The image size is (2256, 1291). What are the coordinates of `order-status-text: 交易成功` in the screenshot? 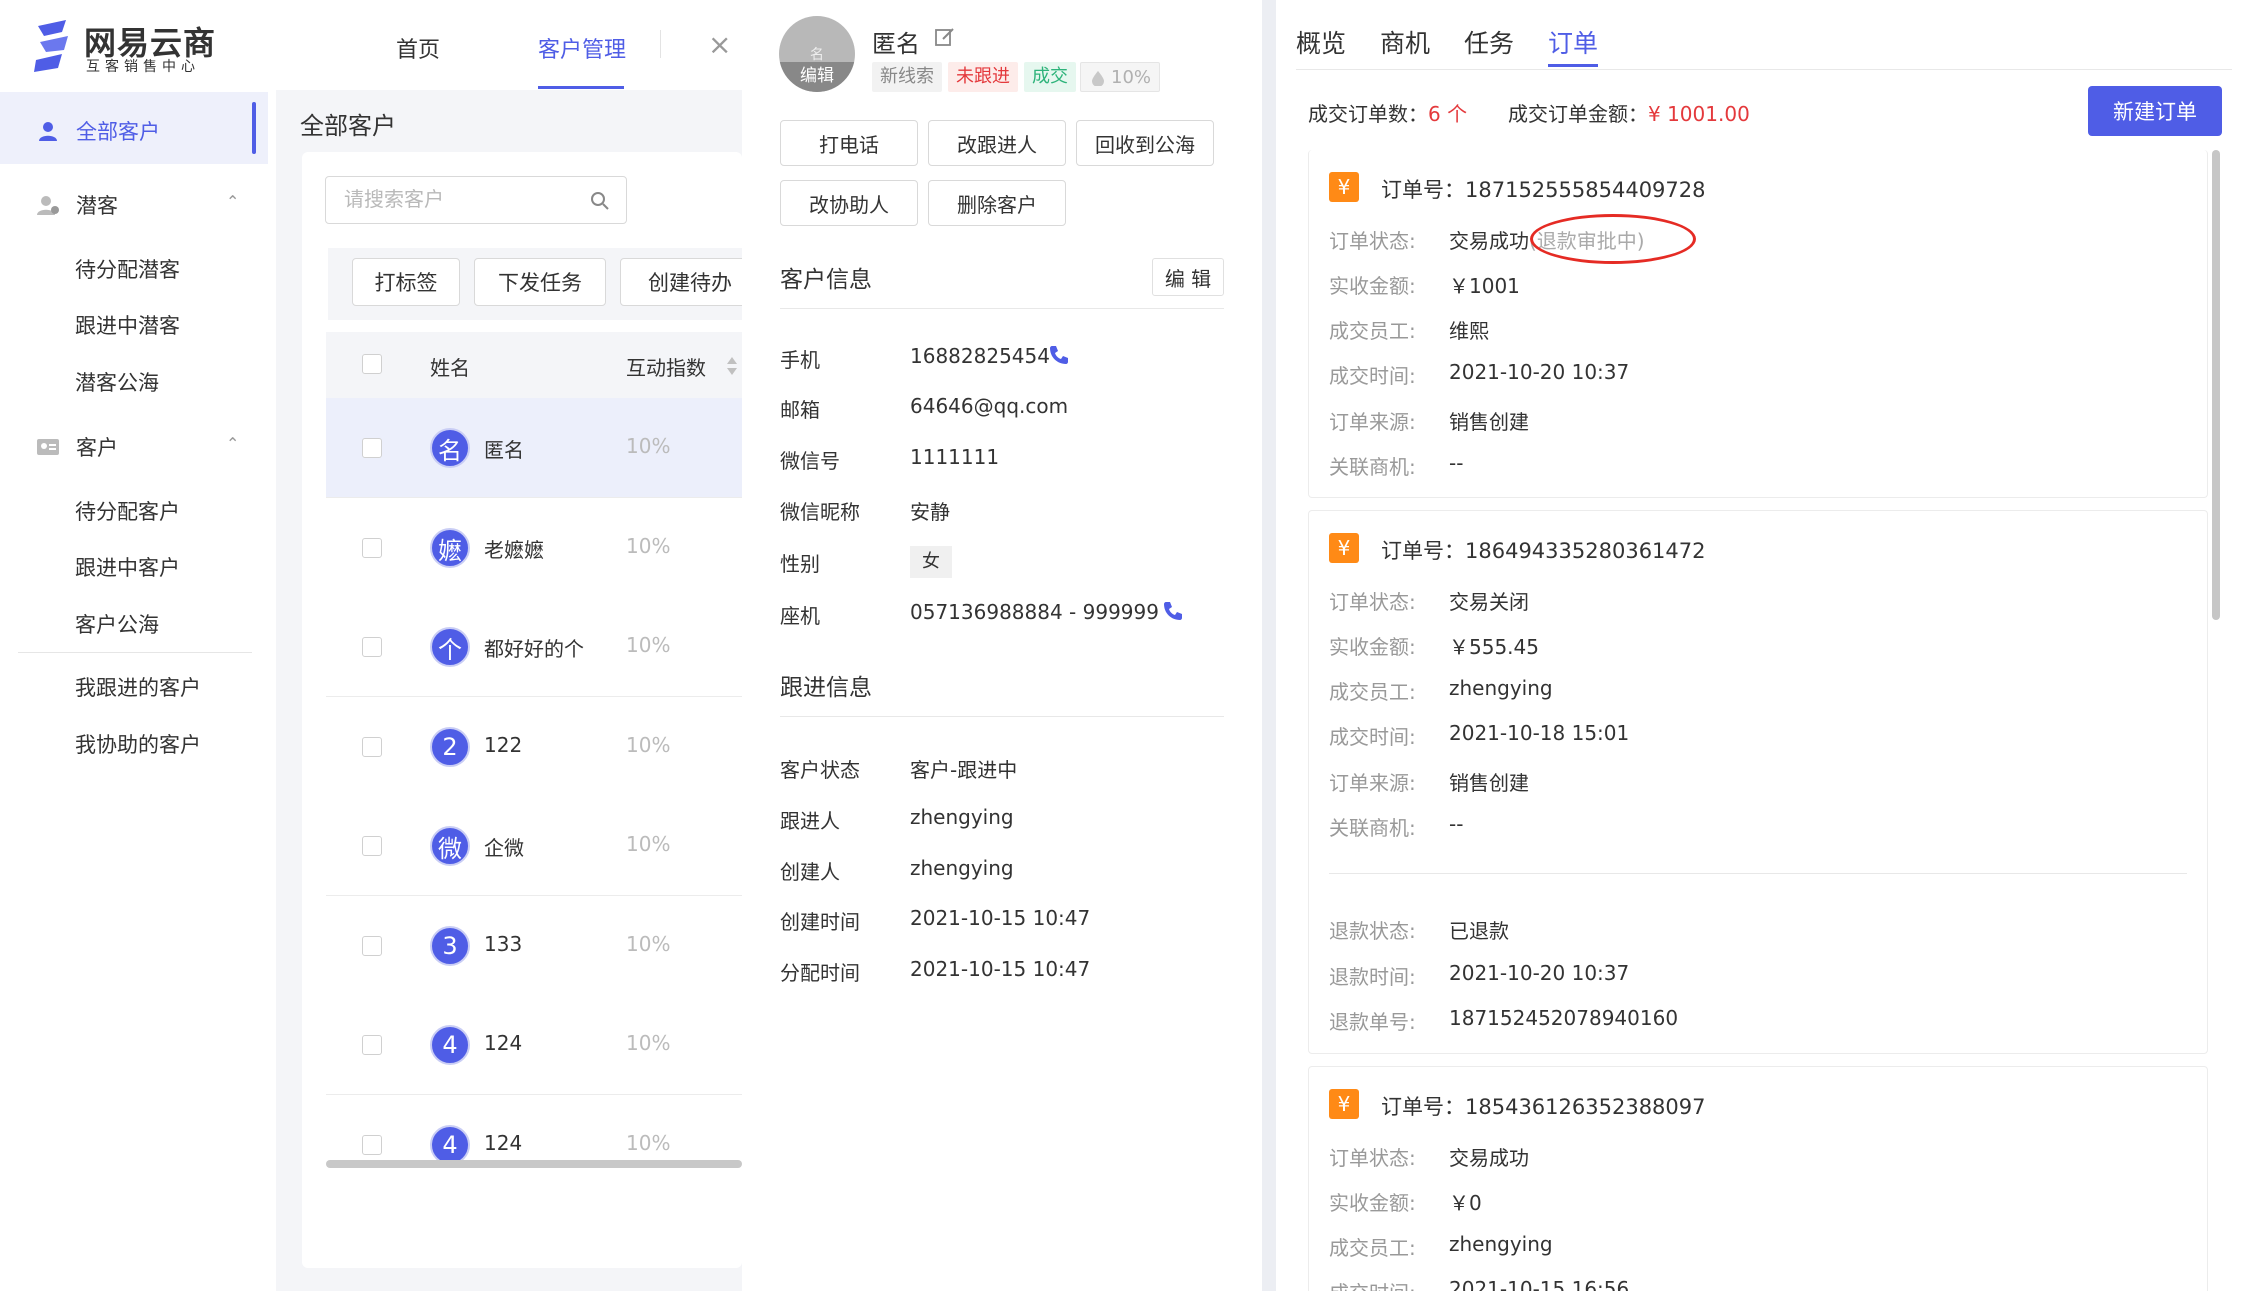 It's located at (1489, 241).